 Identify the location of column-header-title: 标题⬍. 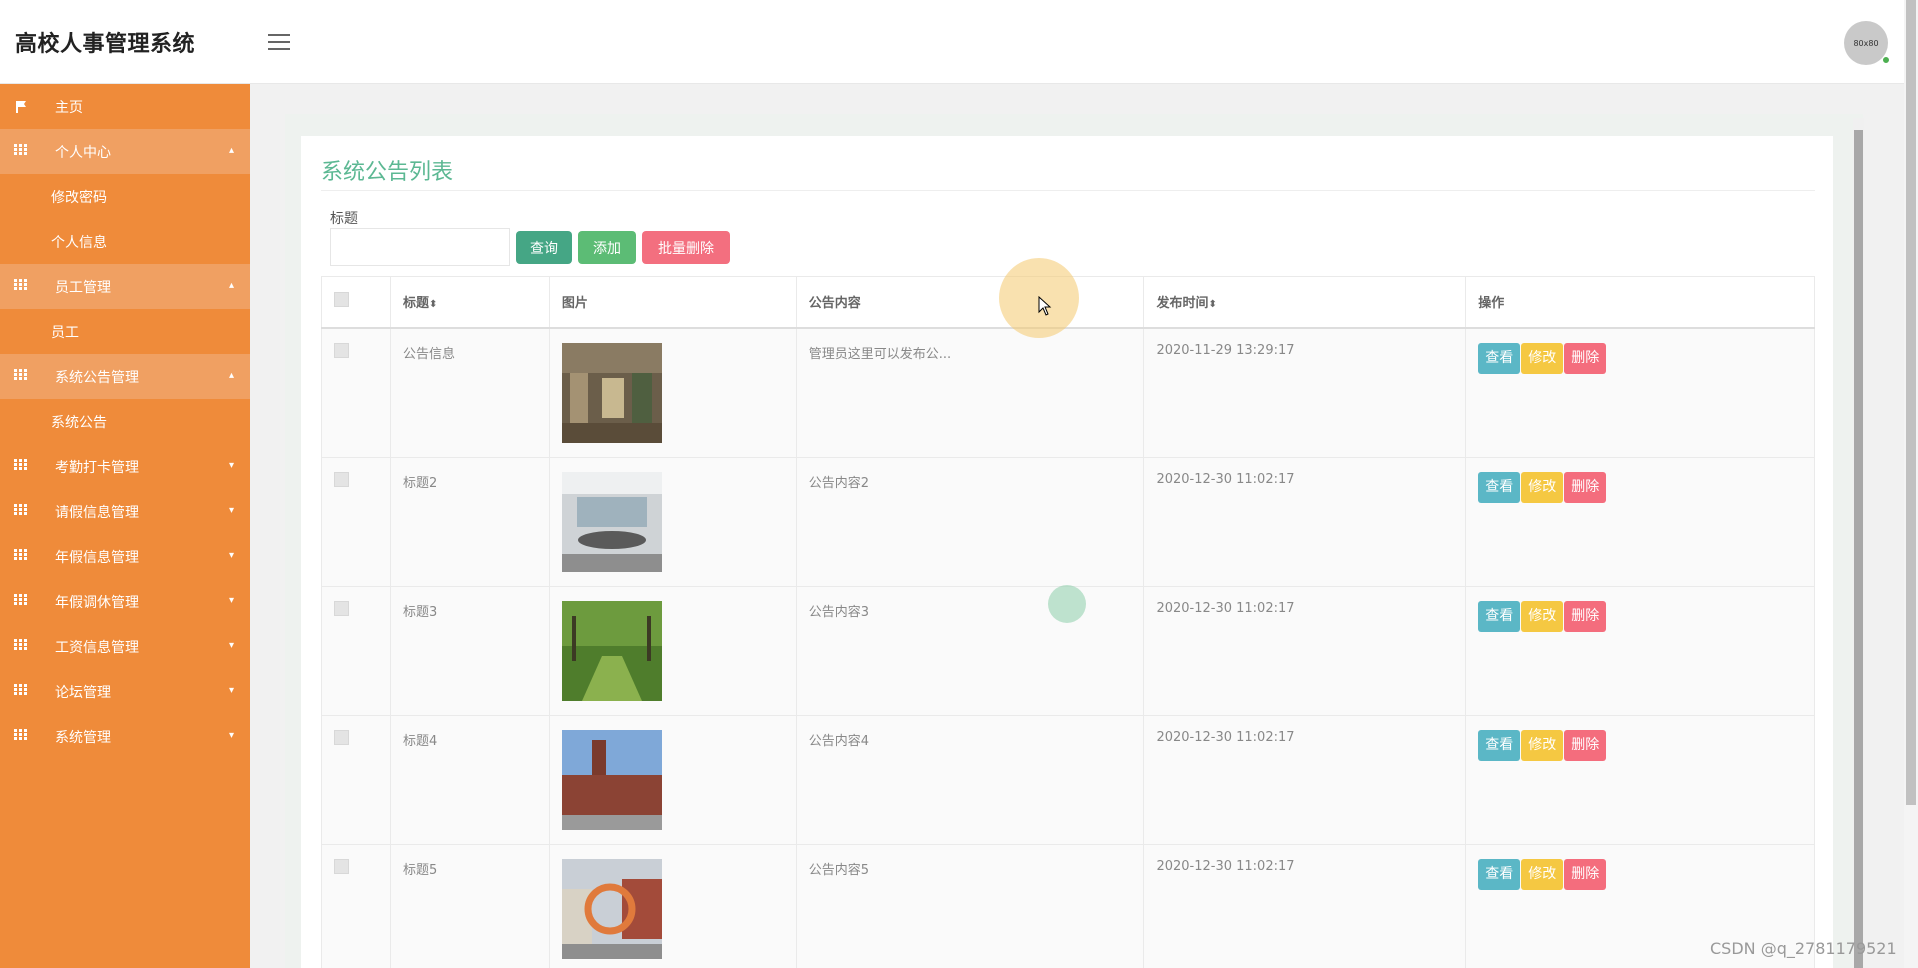
(469, 302).